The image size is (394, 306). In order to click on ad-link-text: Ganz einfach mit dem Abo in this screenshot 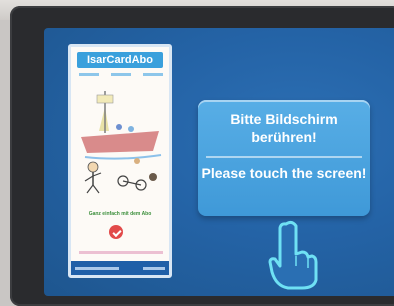, I will do `click(120, 214)`.